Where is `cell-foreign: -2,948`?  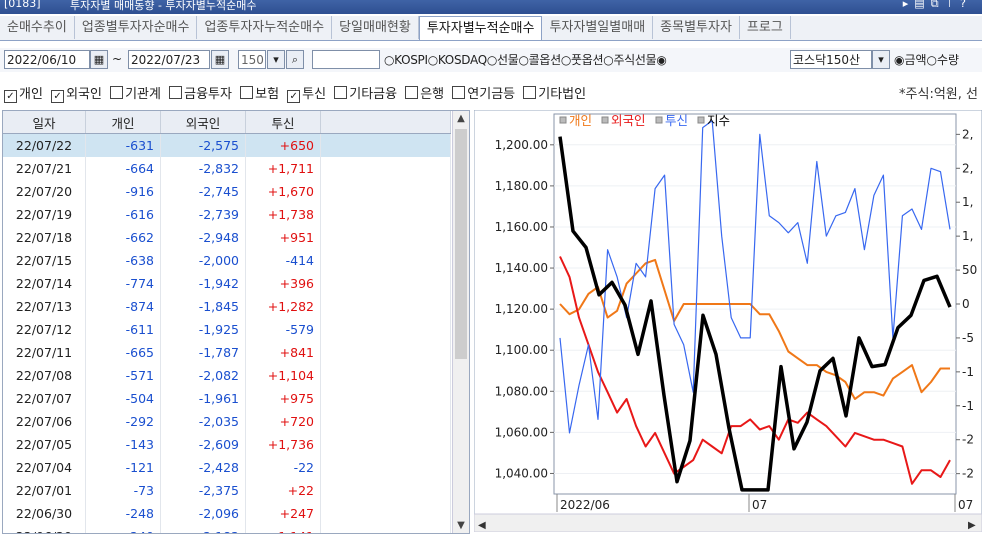
cell-foreign: -2,948 is located at coordinates (203, 237).